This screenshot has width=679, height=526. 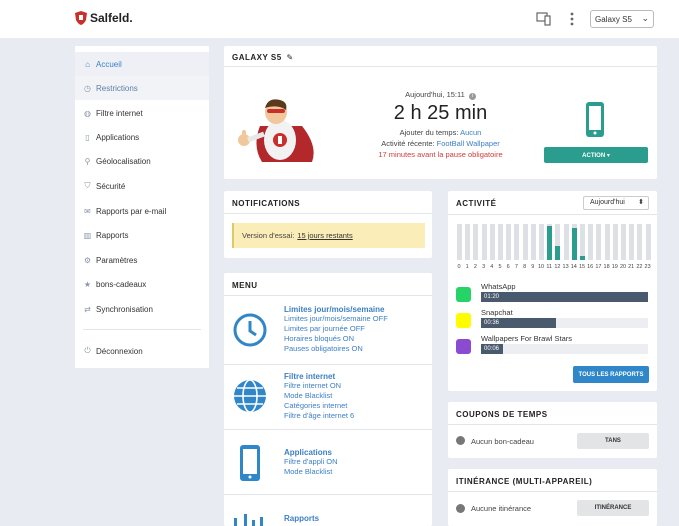 What do you see at coordinates (142, 309) in the screenshot?
I see `sidebar-item-synchronisation: ⇄ Synchronisation` at bounding box center [142, 309].